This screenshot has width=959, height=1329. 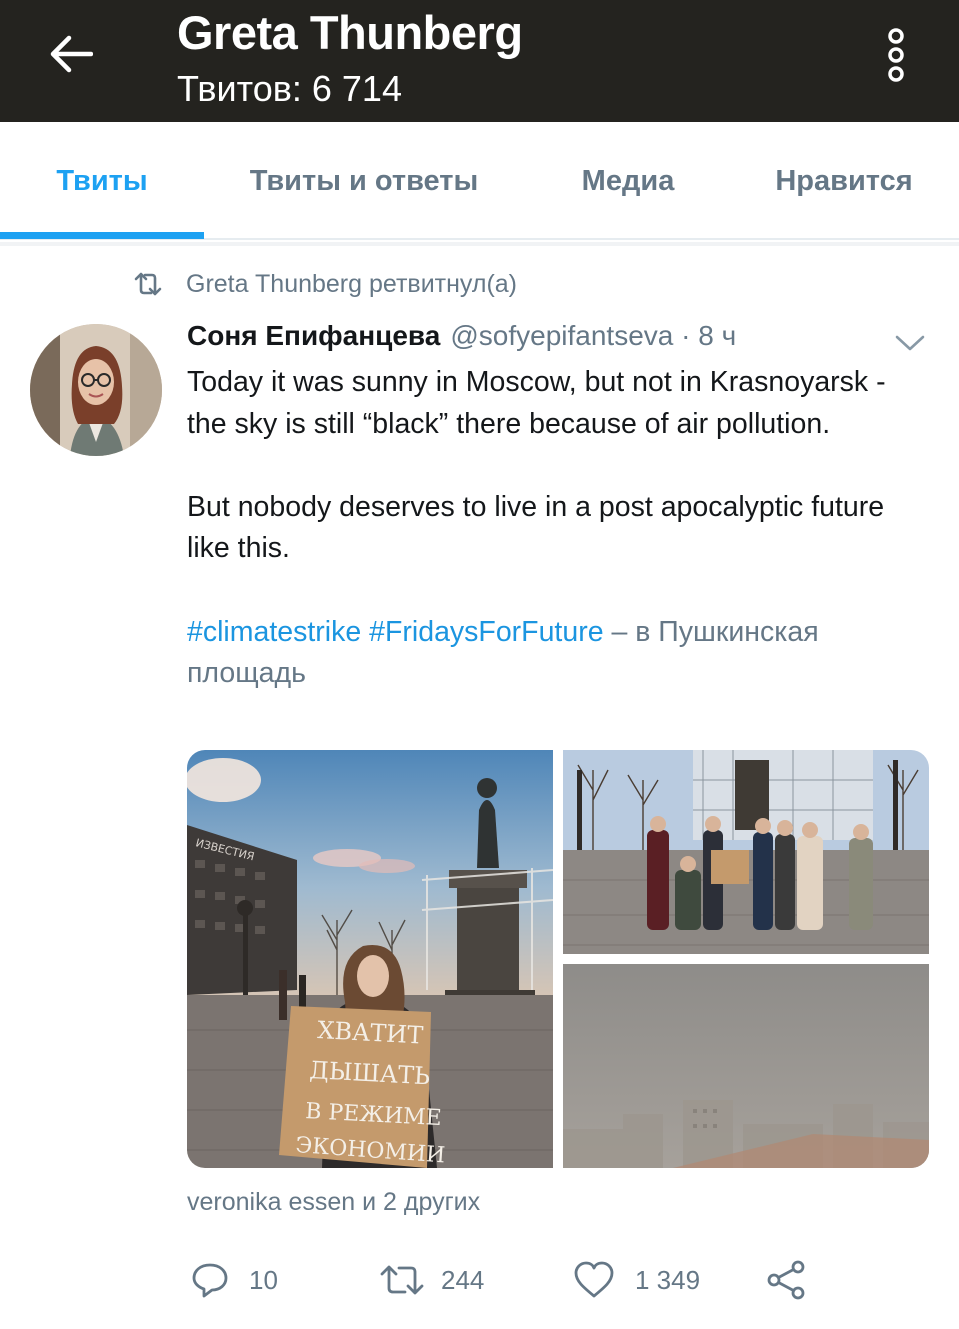 What do you see at coordinates (102, 181) in the screenshot?
I see `tab-tweets: Твиты` at bounding box center [102, 181].